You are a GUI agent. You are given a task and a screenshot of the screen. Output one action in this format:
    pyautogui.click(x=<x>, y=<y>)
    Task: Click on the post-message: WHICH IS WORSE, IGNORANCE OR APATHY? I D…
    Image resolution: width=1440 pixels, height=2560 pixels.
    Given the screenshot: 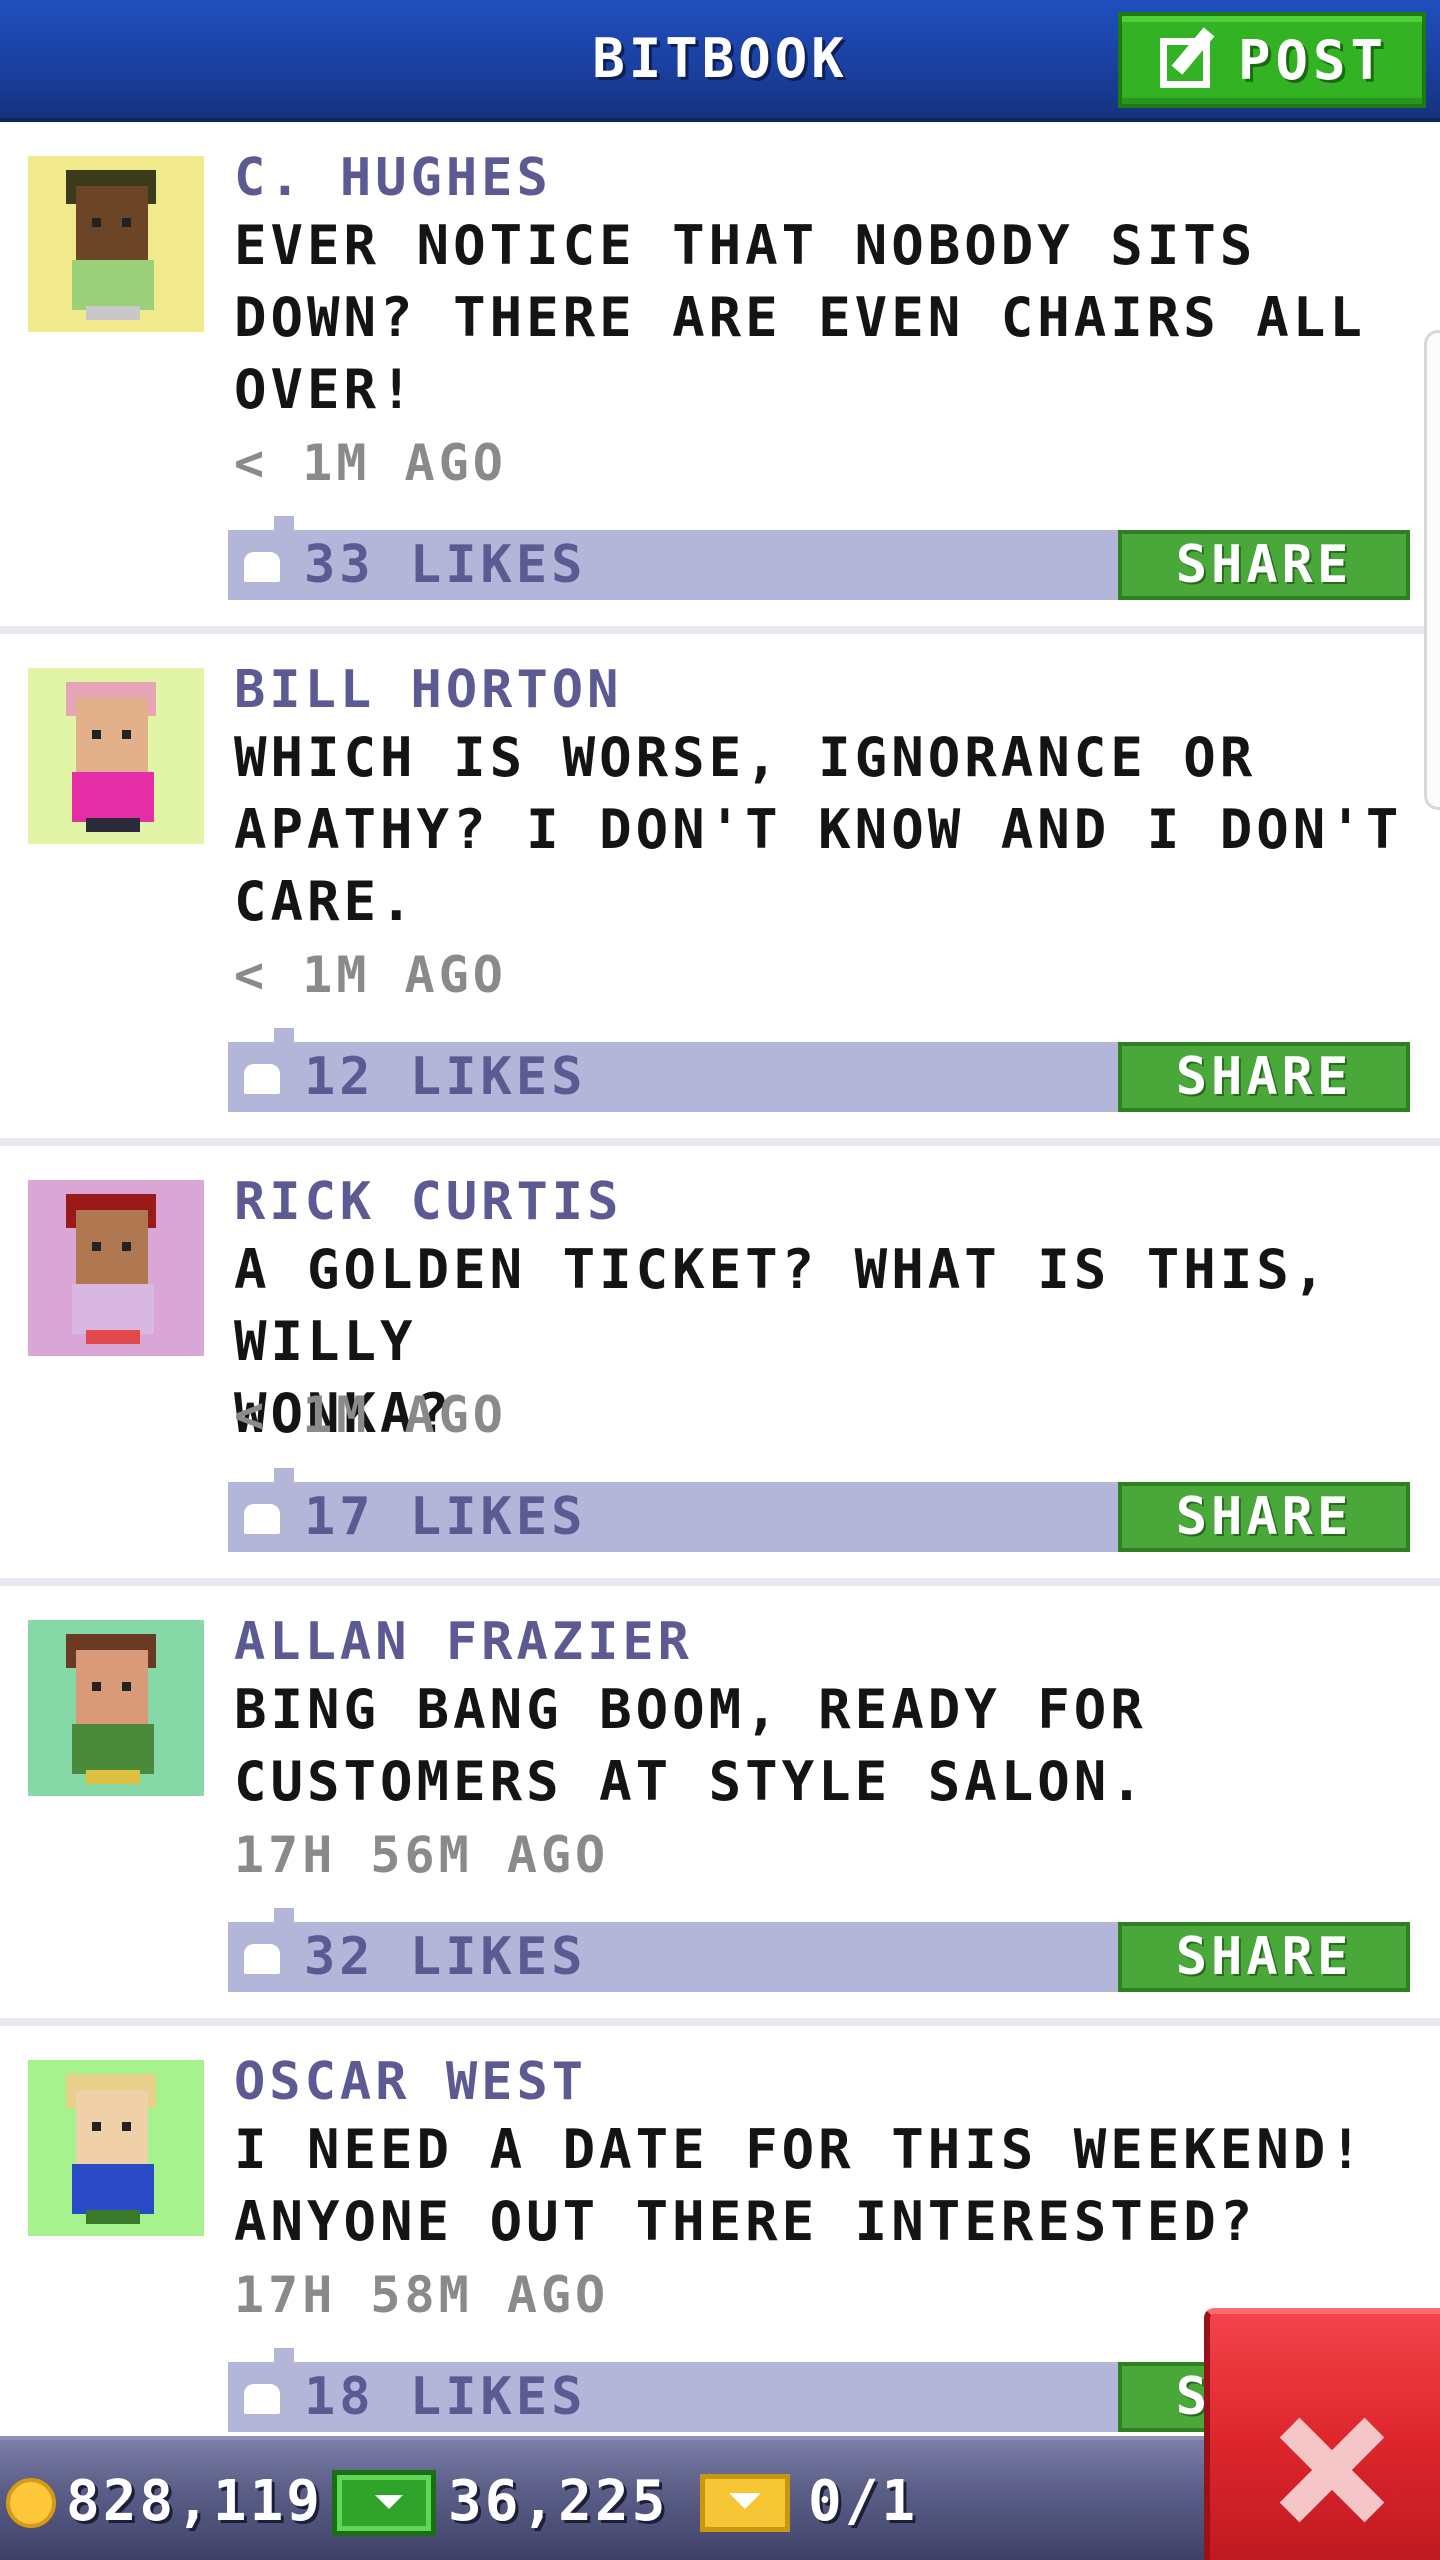 What is the action you would take?
    pyautogui.click(x=818, y=829)
    